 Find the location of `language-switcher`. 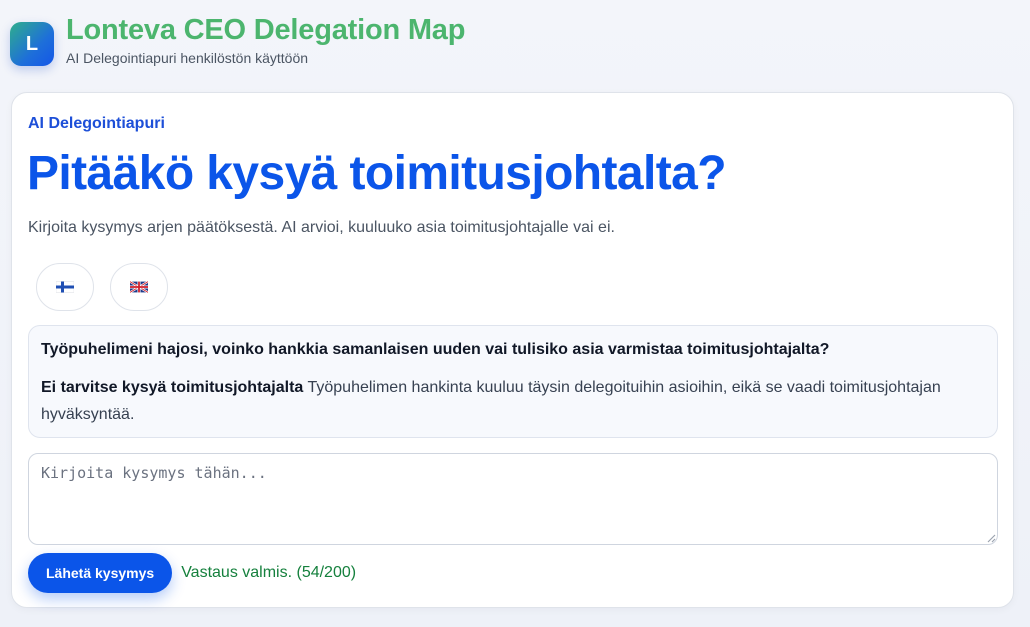

language-switcher is located at coordinates (102, 287).